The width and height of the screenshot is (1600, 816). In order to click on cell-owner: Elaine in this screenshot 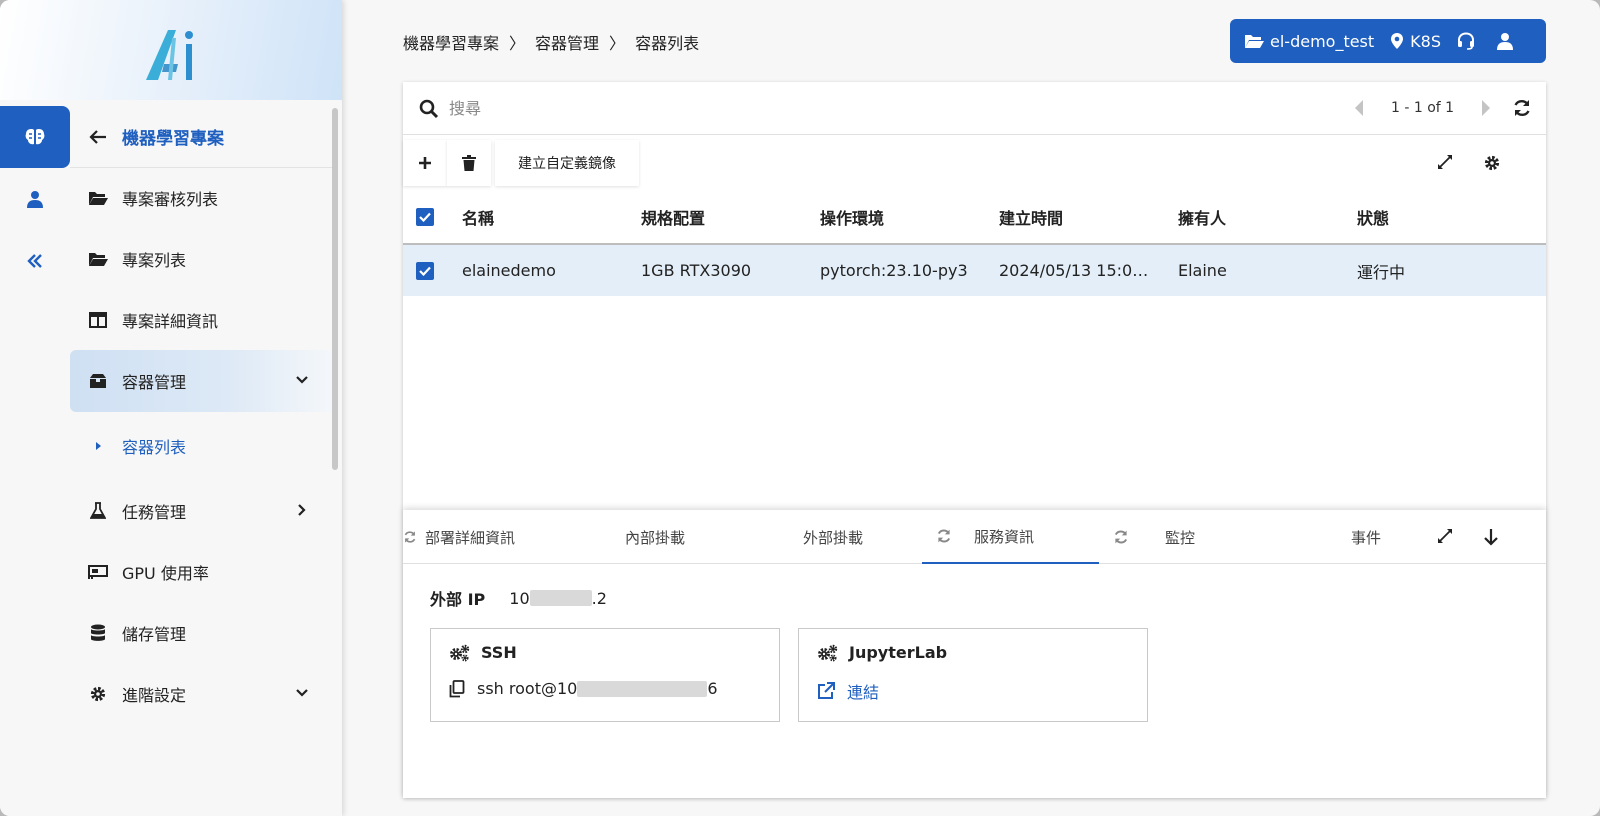, I will do `click(1202, 270)`.